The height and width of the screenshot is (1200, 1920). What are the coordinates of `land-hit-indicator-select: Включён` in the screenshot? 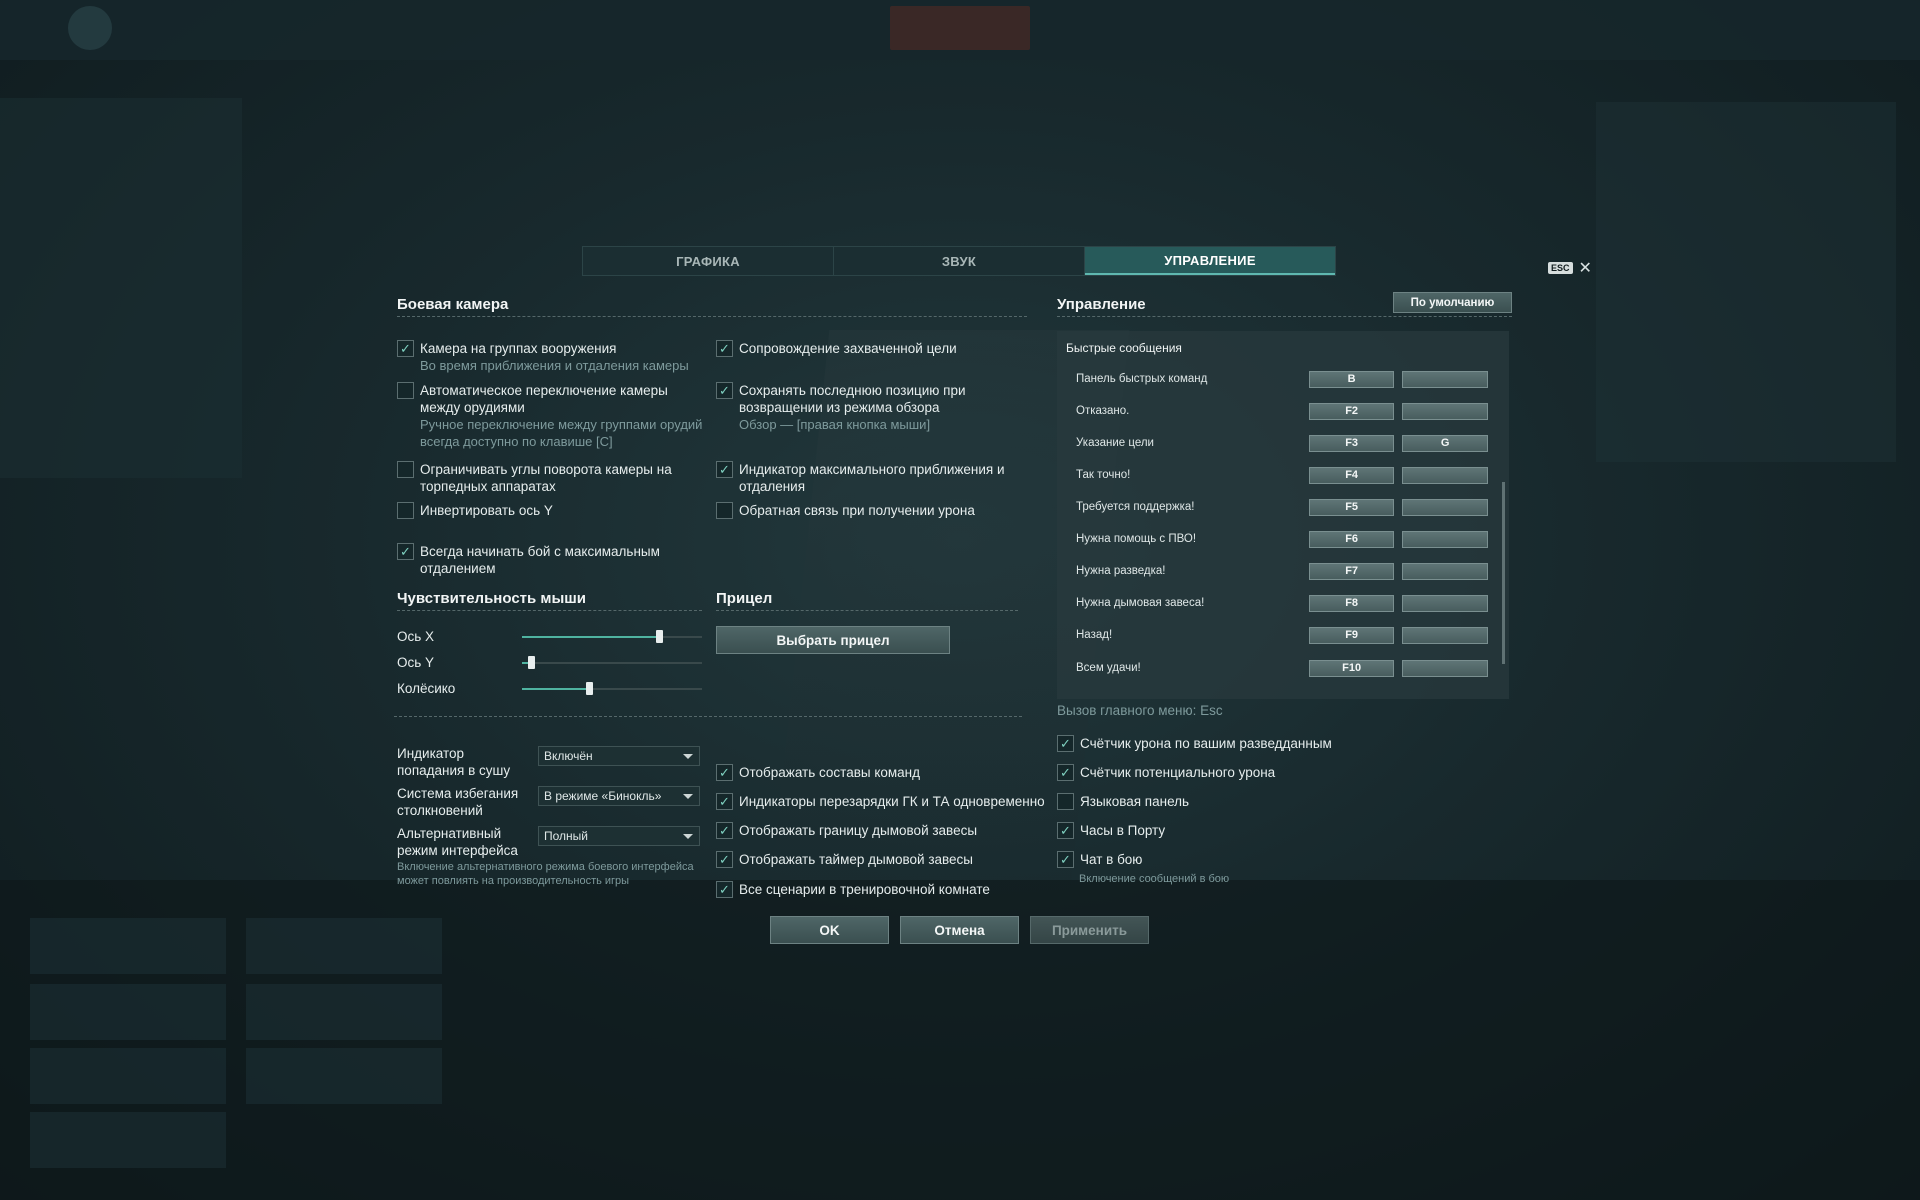 It's located at (619, 756).